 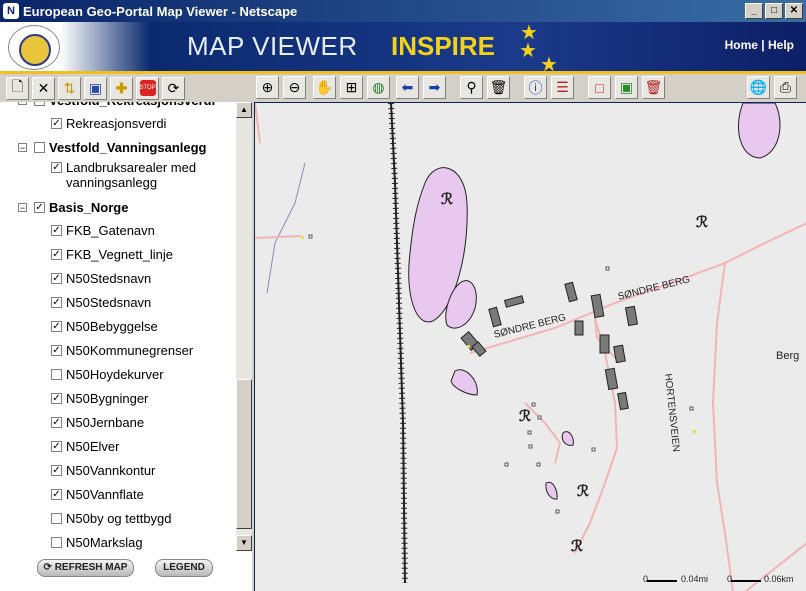 What do you see at coordinates (244, 543) in the screenshot?
I see `scroll-down-arrow: ▼` at bounding box center [244, 543].